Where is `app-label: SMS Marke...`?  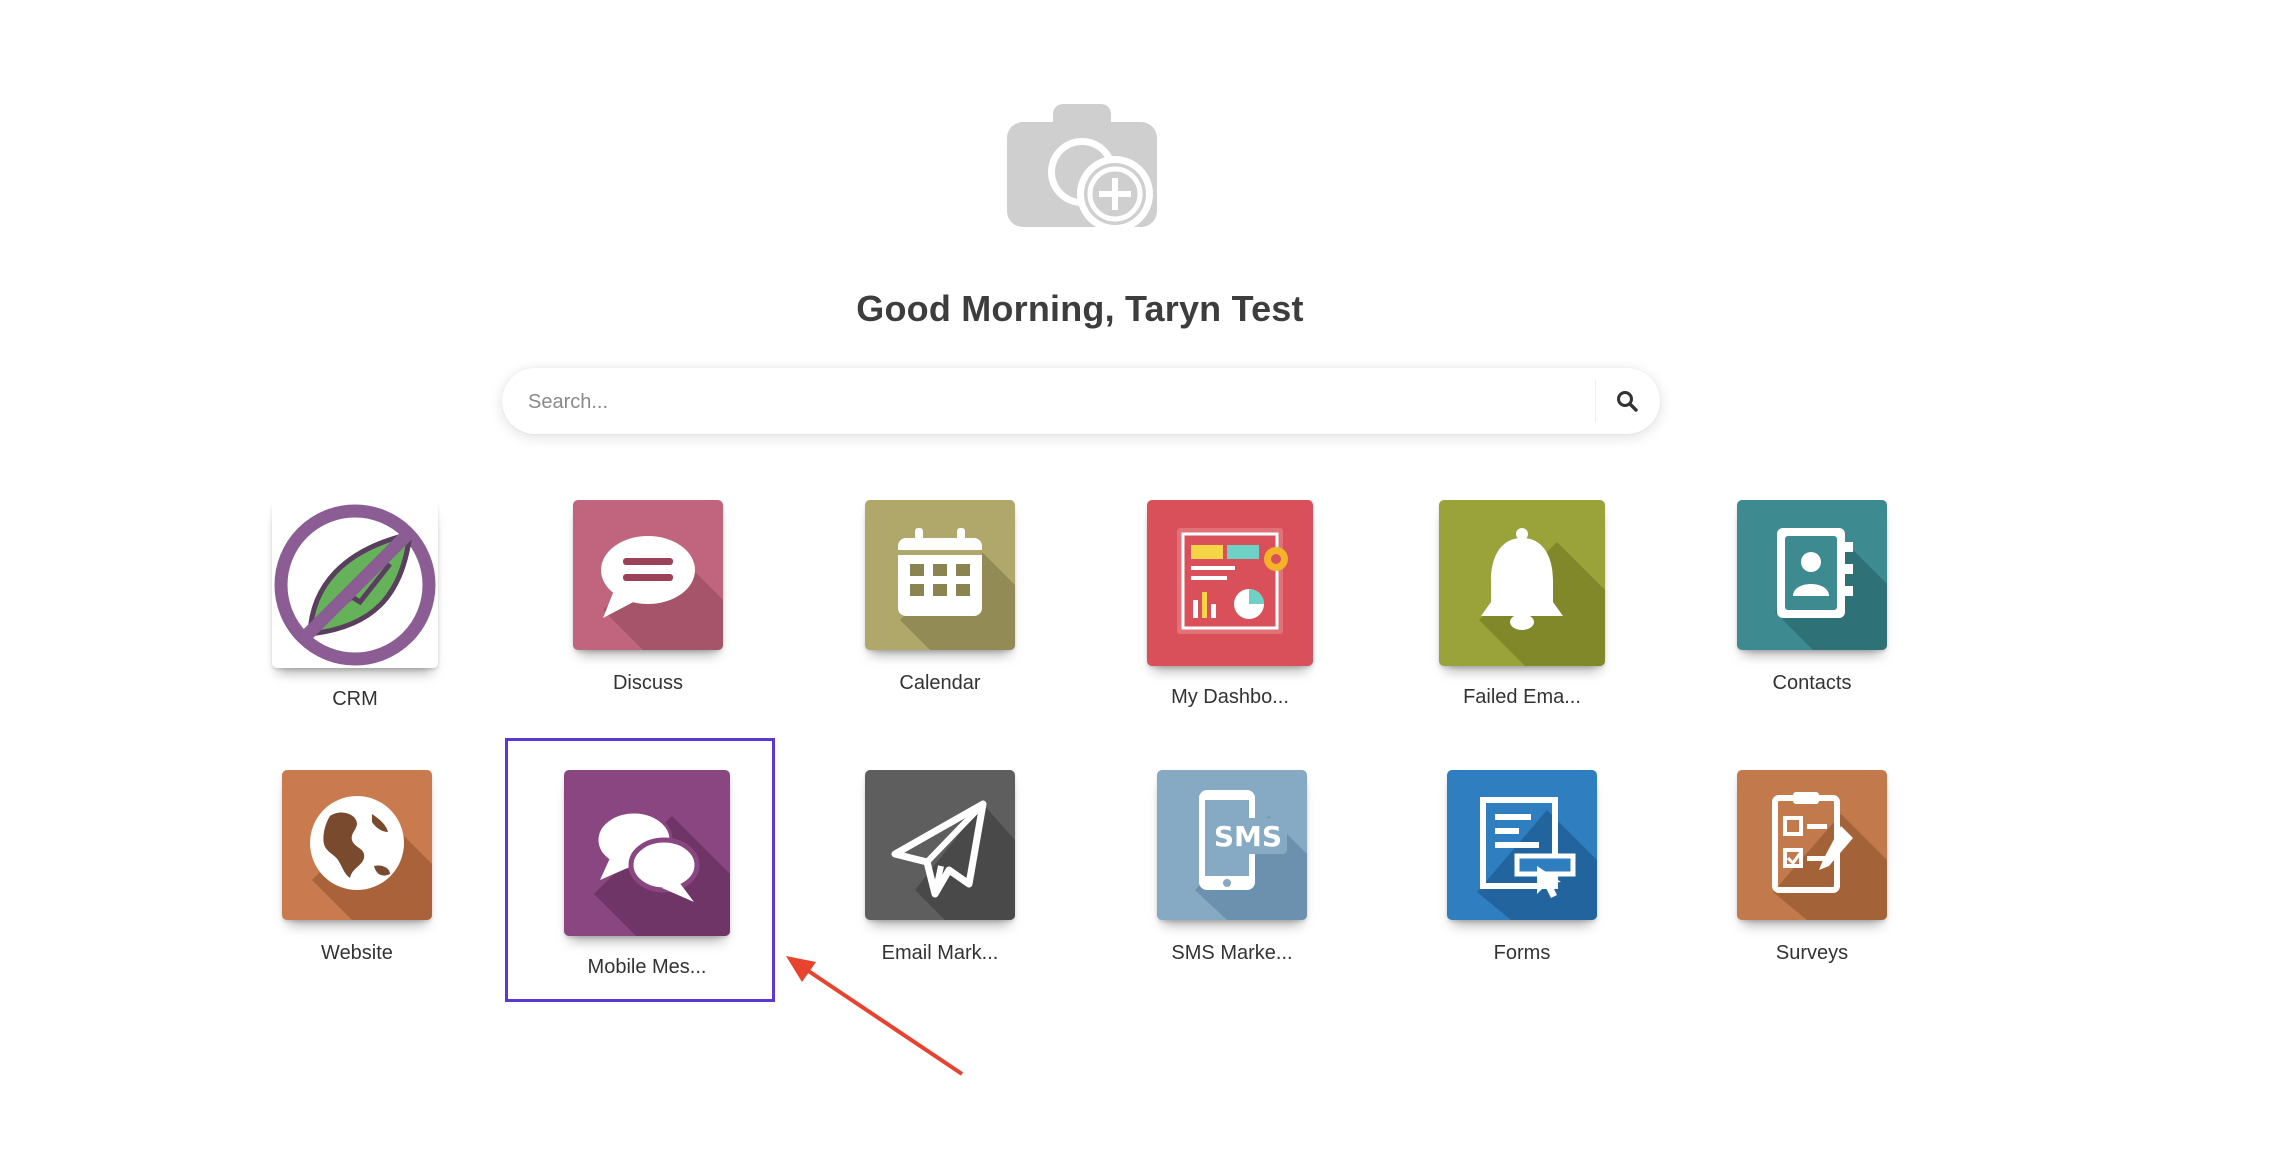 app-label: SMS Marke... is located at coordinates (1232, 953).